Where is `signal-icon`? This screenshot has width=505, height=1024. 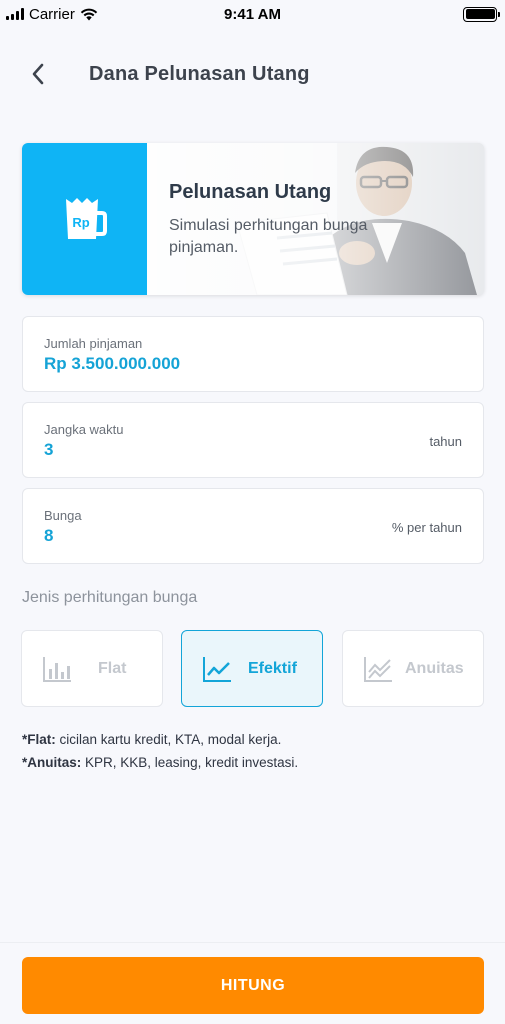 signal-icon is located at coordinates (15, 14).